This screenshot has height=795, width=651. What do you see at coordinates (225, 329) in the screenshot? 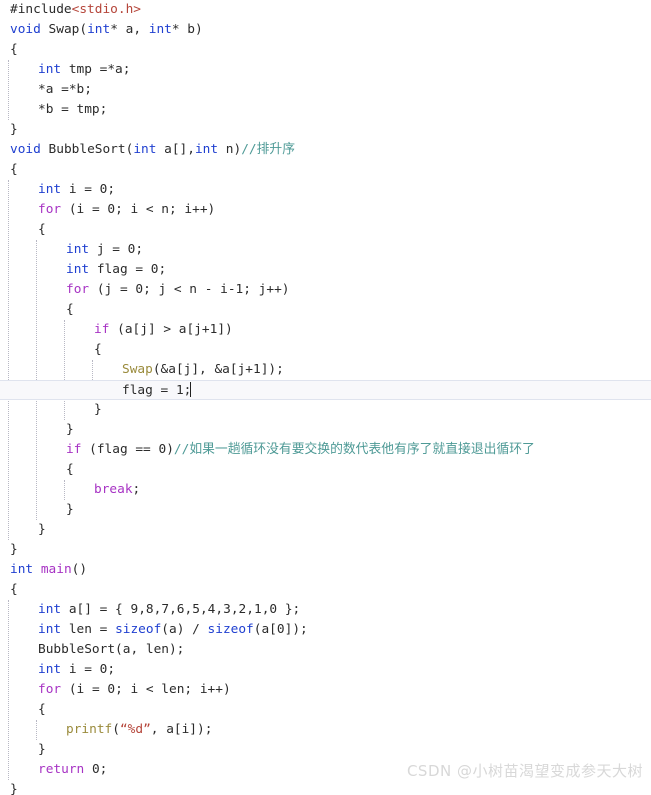
I see `code-token-plain: ])` at bounding box center [225, 329].